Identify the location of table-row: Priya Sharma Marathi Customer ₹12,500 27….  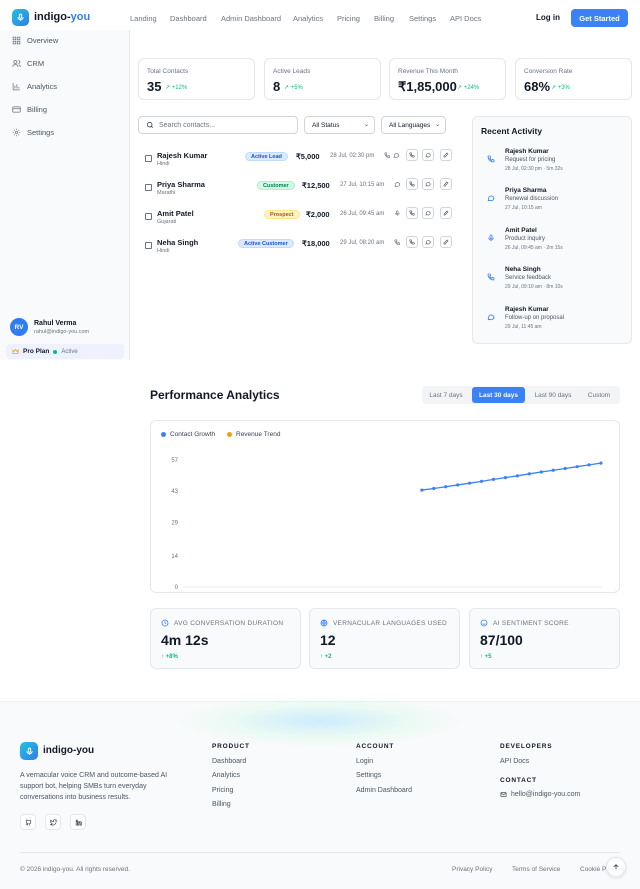
(297, 190).